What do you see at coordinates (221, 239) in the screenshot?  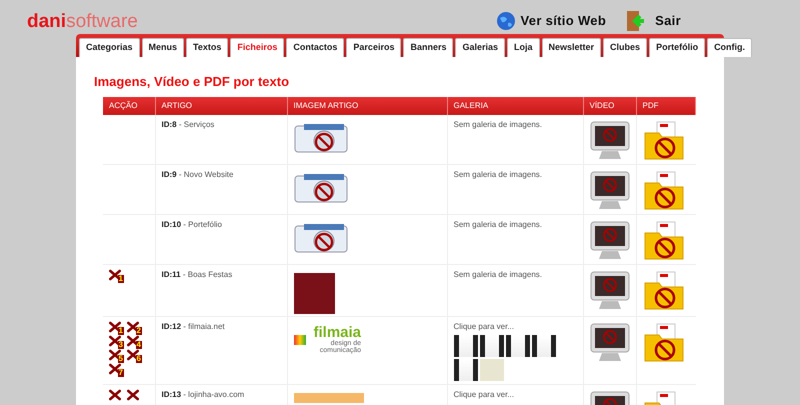 I see `article-cell: ID:10 - Portefólio` at bounding box center [221, 239].